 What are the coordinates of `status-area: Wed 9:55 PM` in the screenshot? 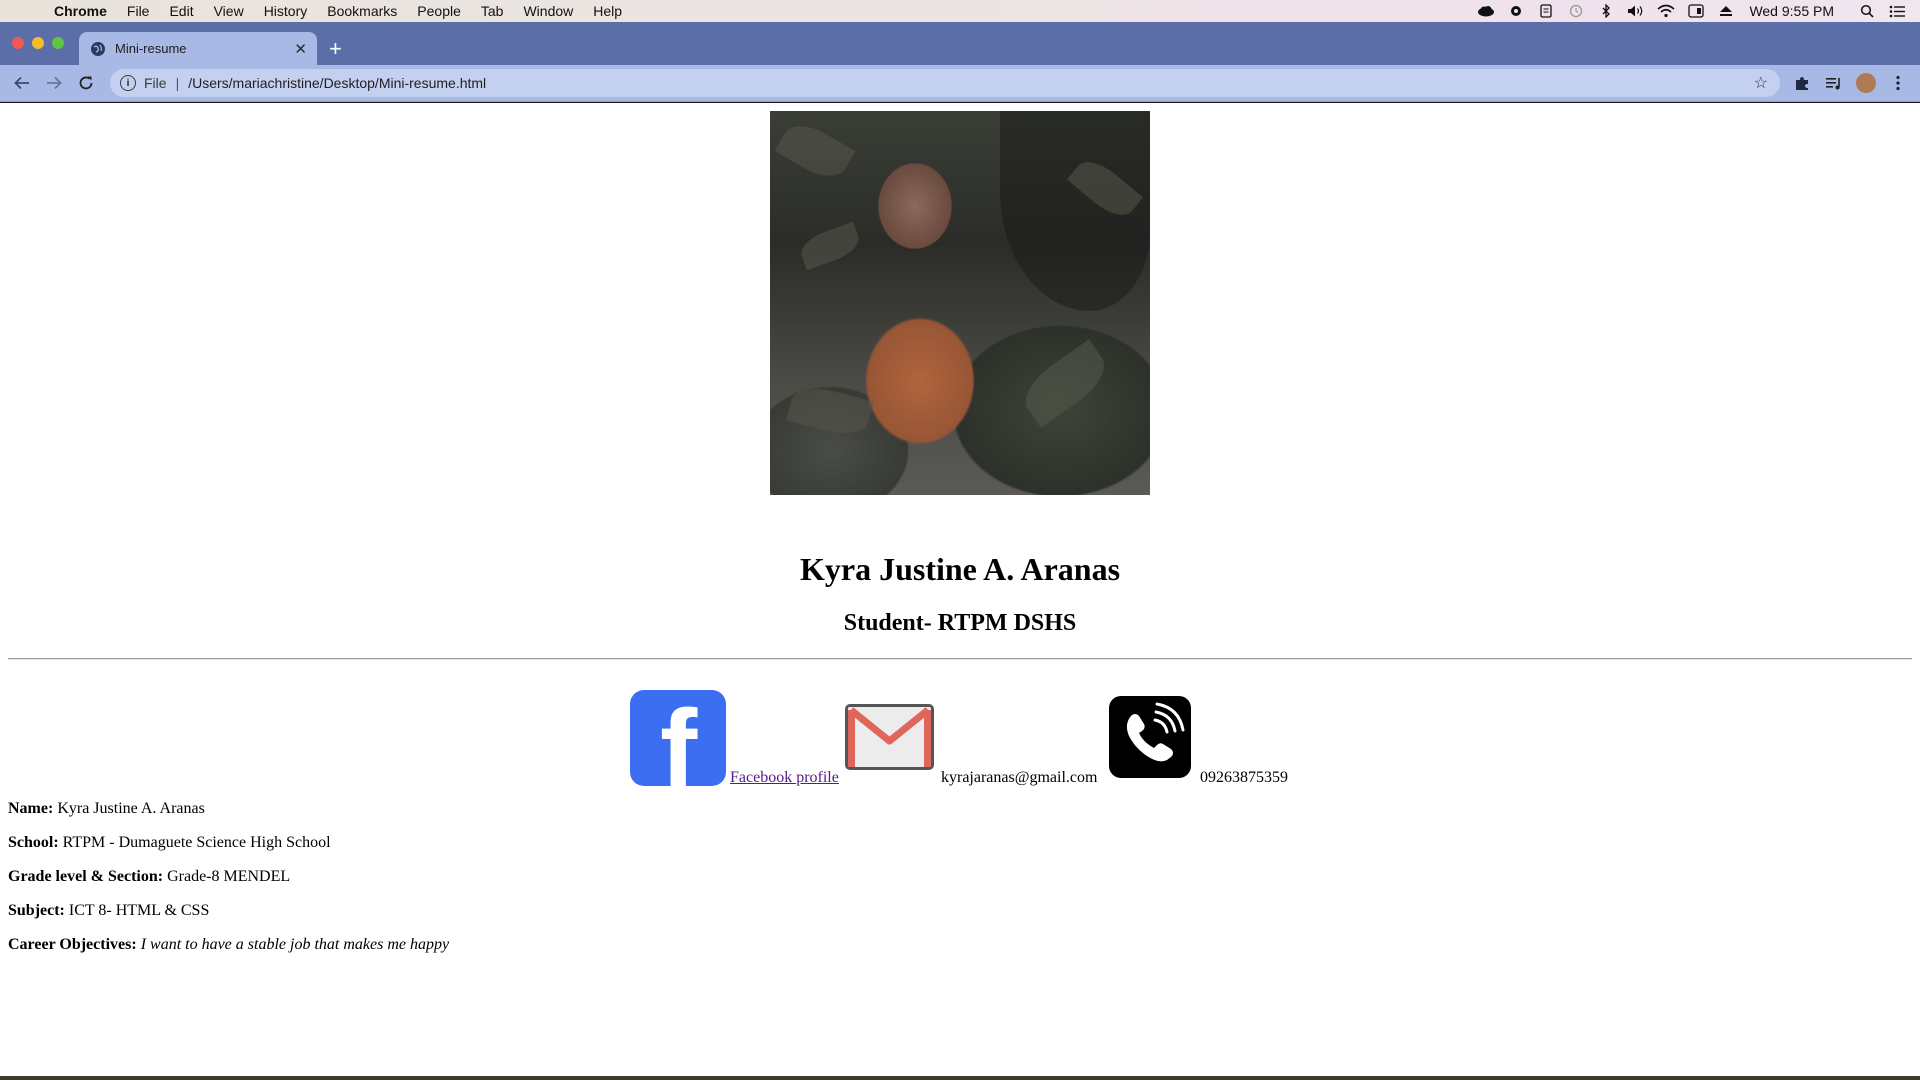 It's located at (1692, 11).